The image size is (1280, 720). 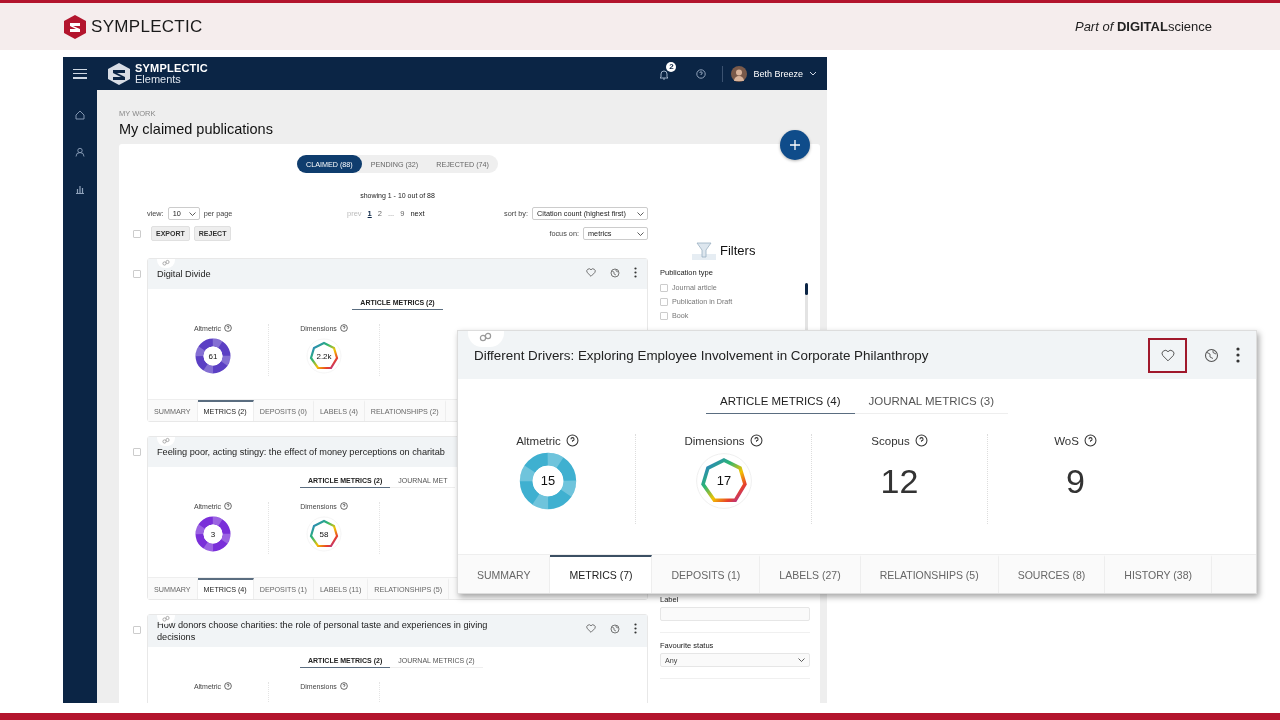 I want to click on favourite-button, so click(x=1167, y=355).